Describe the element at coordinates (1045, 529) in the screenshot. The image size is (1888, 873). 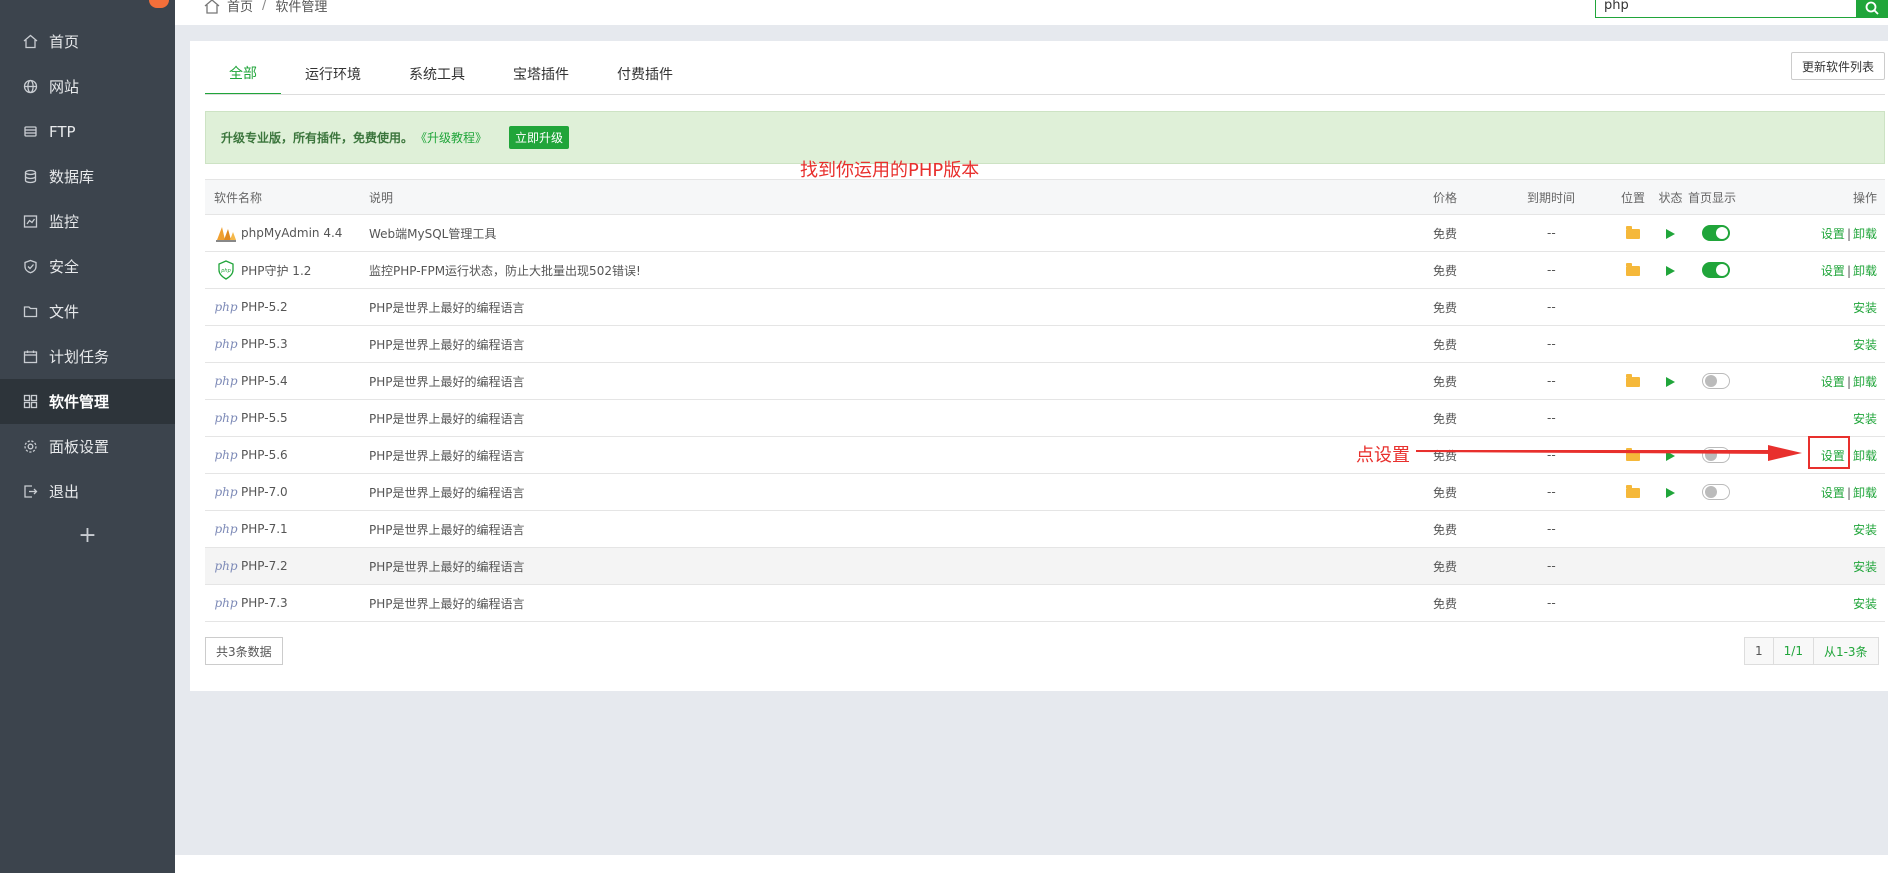
I see `table-row: php PHP-7.1 PHP是世界上最好的编程语言 免费 -- 安装` at that location.